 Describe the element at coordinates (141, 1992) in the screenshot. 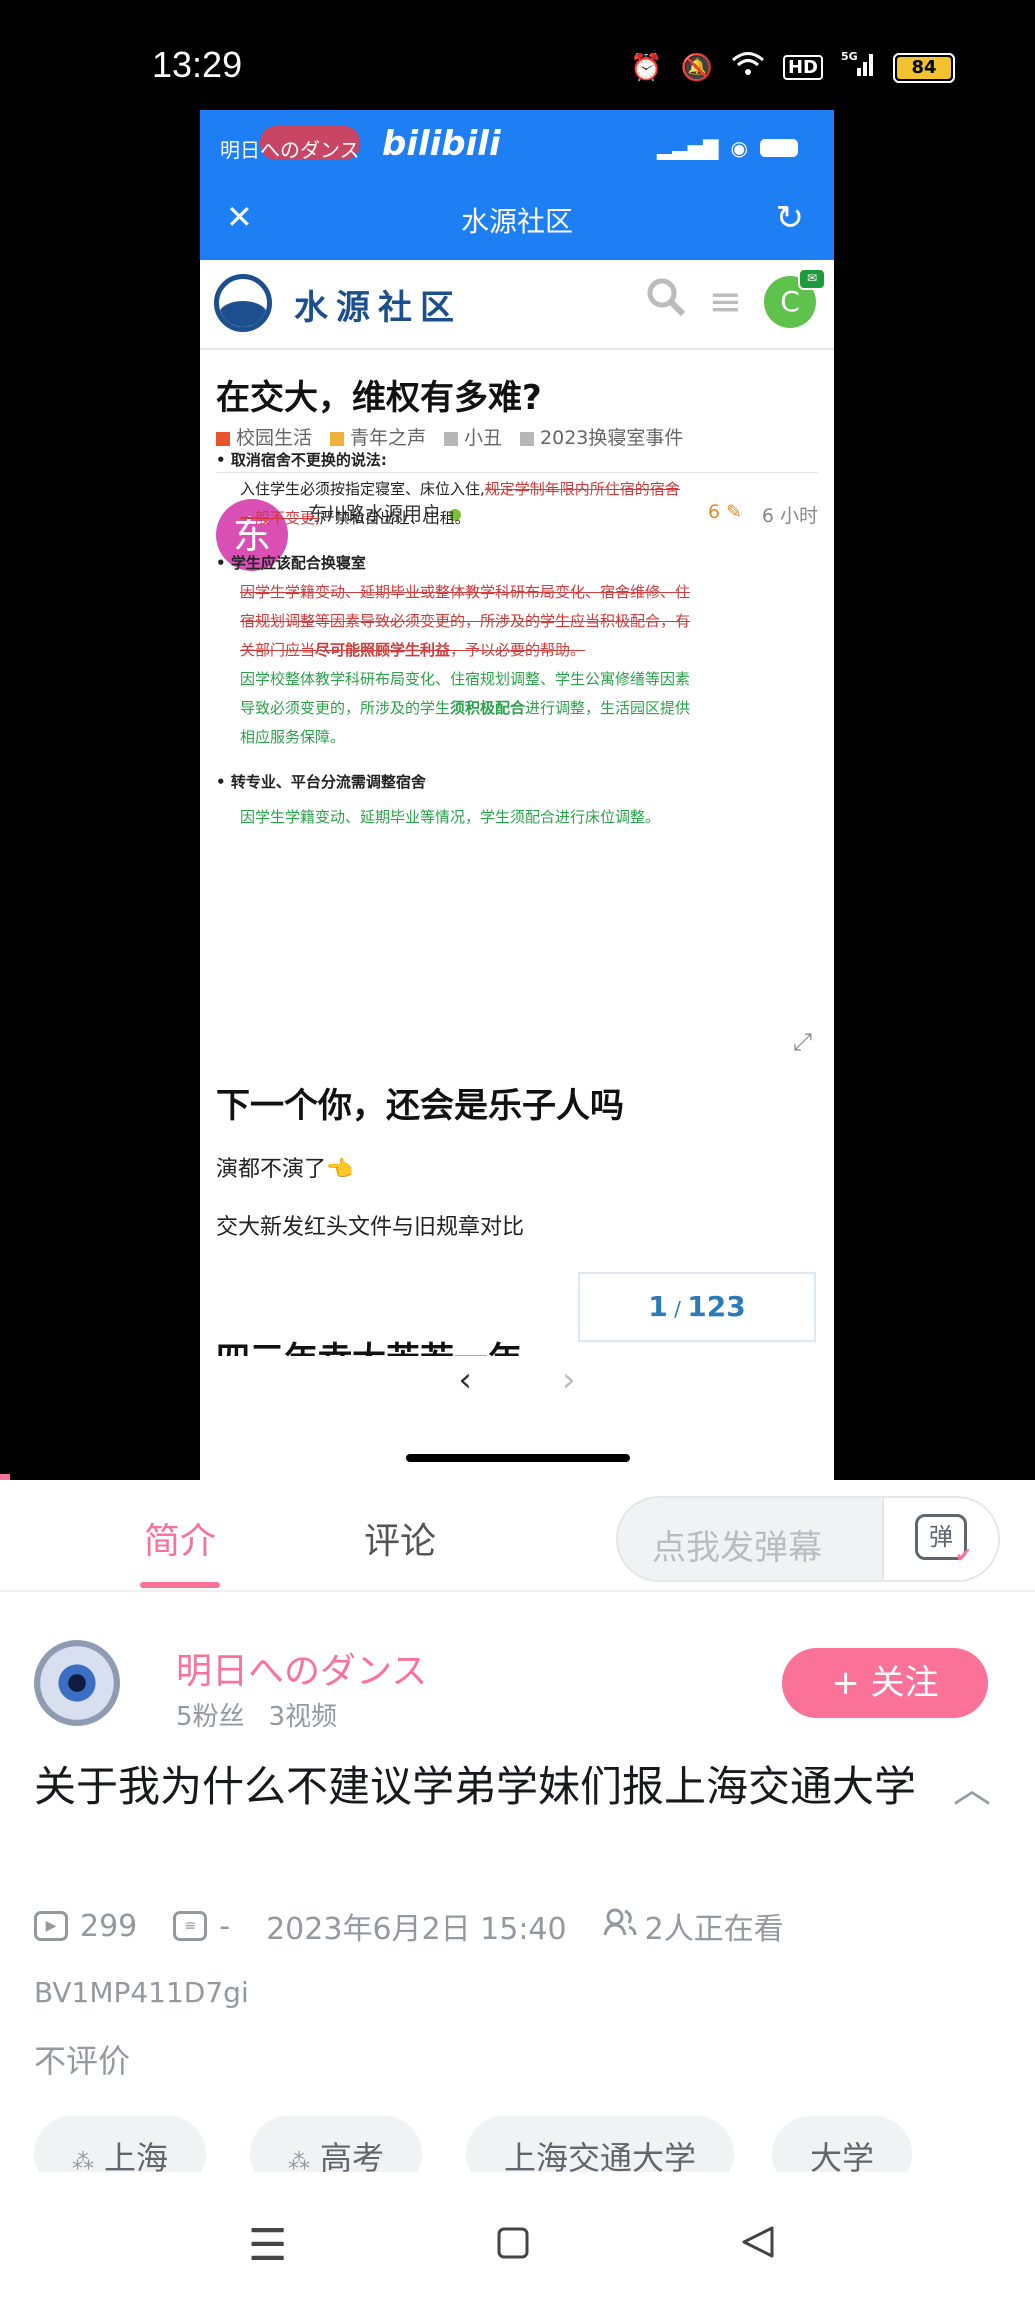

I see `bvid: BV1MP411D7gi` at that location.